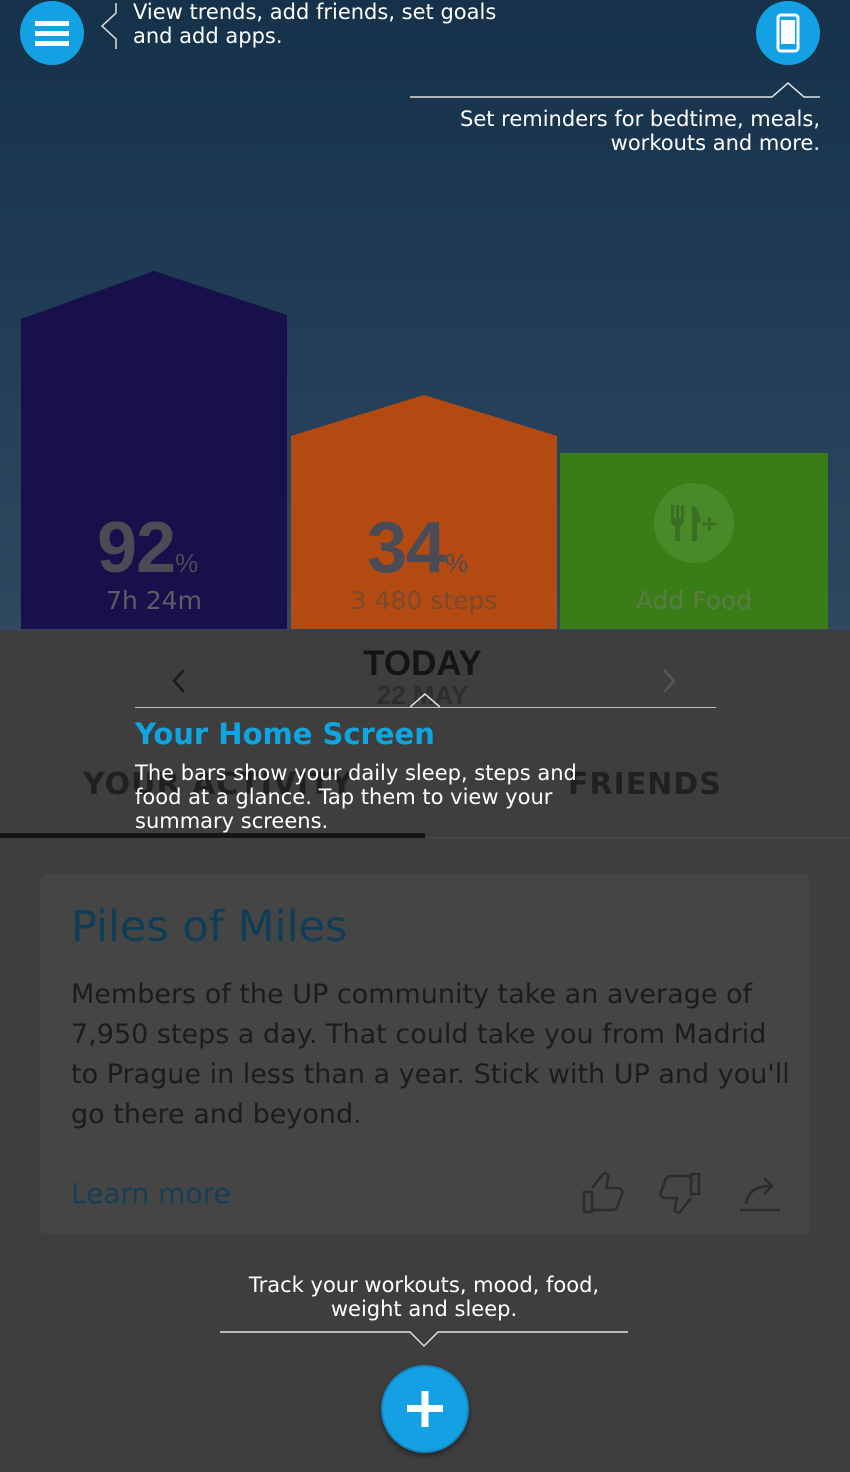  I want to click on sleep-percent-value: 92, so click(136, 548).